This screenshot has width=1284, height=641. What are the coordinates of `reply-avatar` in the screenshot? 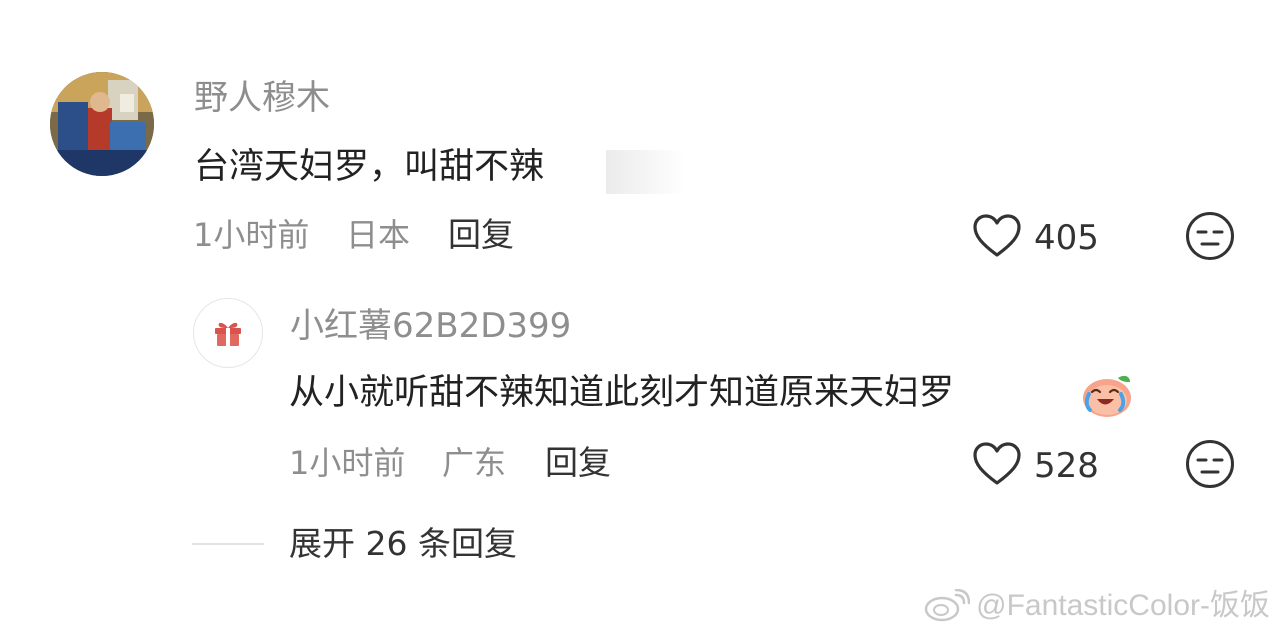 It's located at (228, 333).